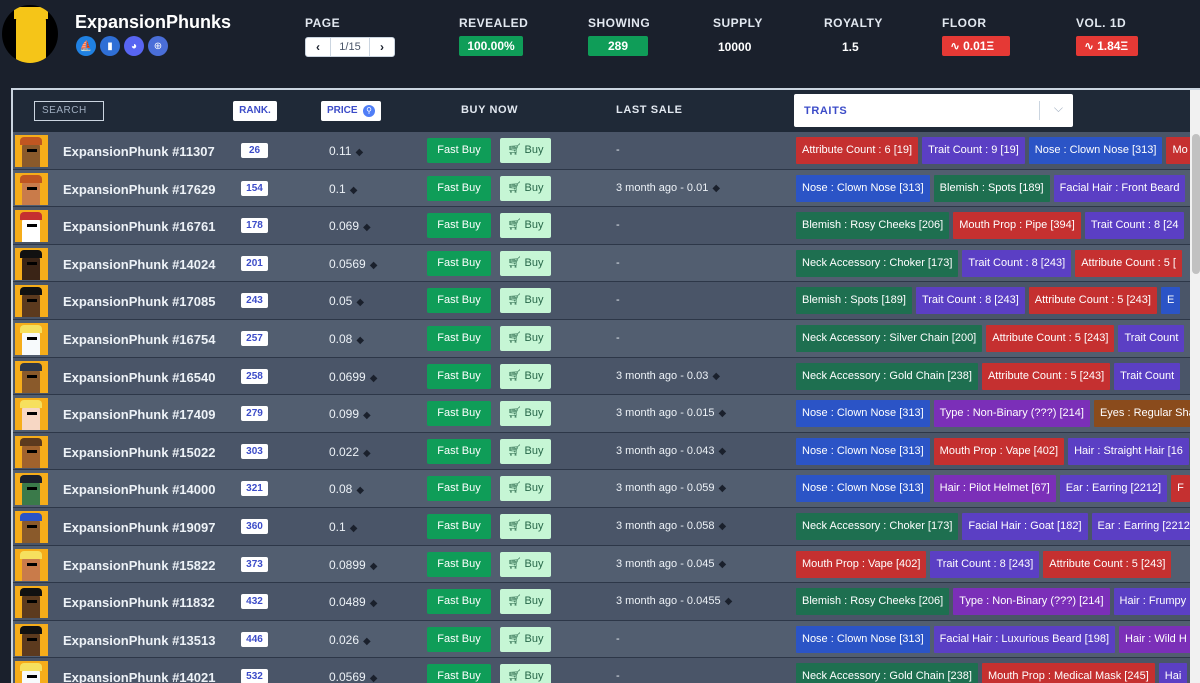  Describe the element at coordinates (1170, 301) in the screenshot. I see `trait-tag: E` at that location.